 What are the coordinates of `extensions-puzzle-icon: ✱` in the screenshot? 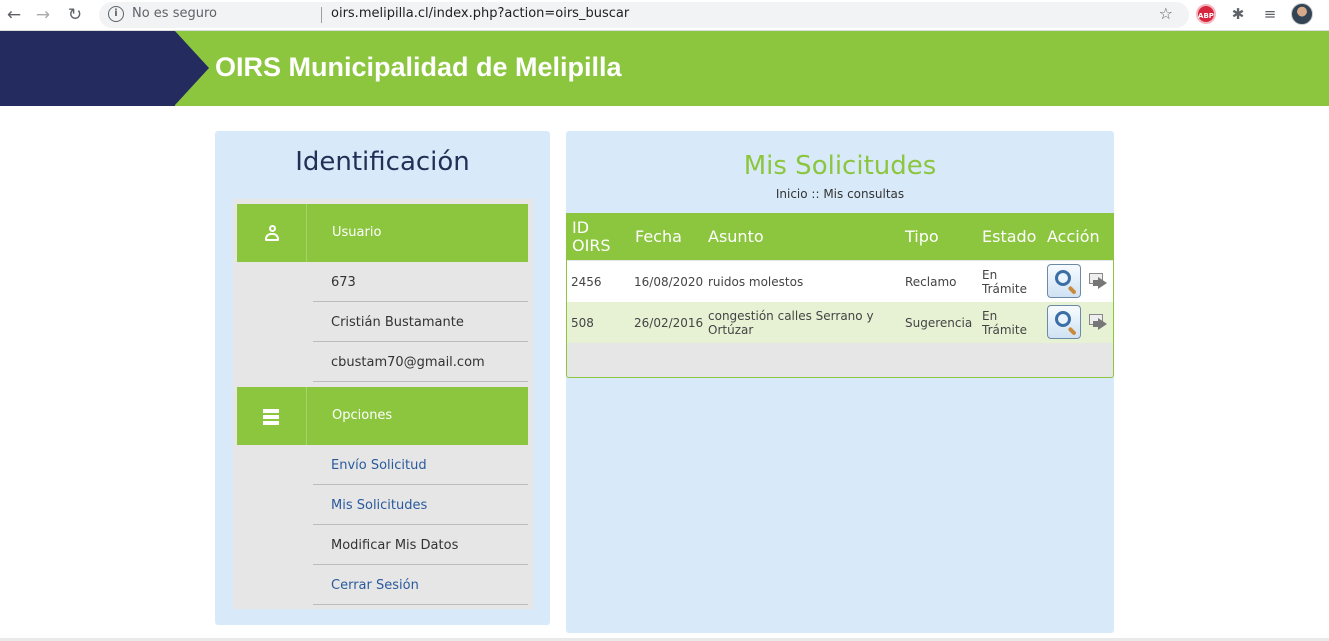 It's located at (1238, 14).